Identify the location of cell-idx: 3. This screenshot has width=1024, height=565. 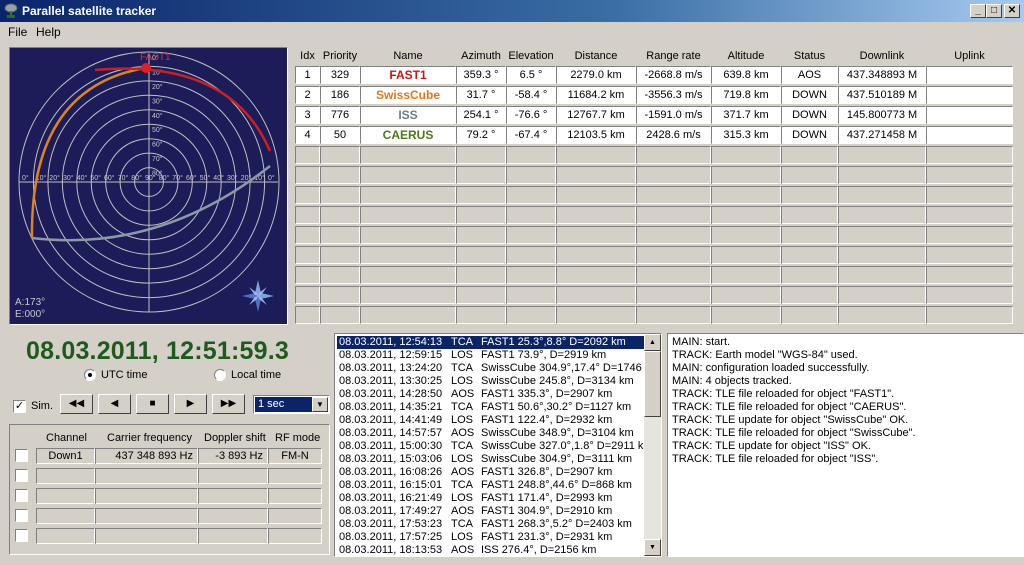
(307, 115).